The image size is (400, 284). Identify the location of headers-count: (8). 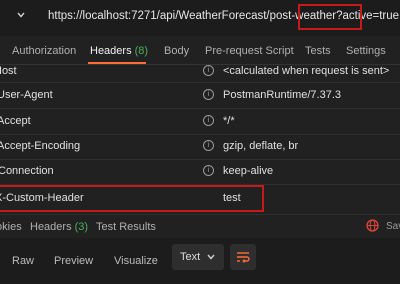
(141, 51).